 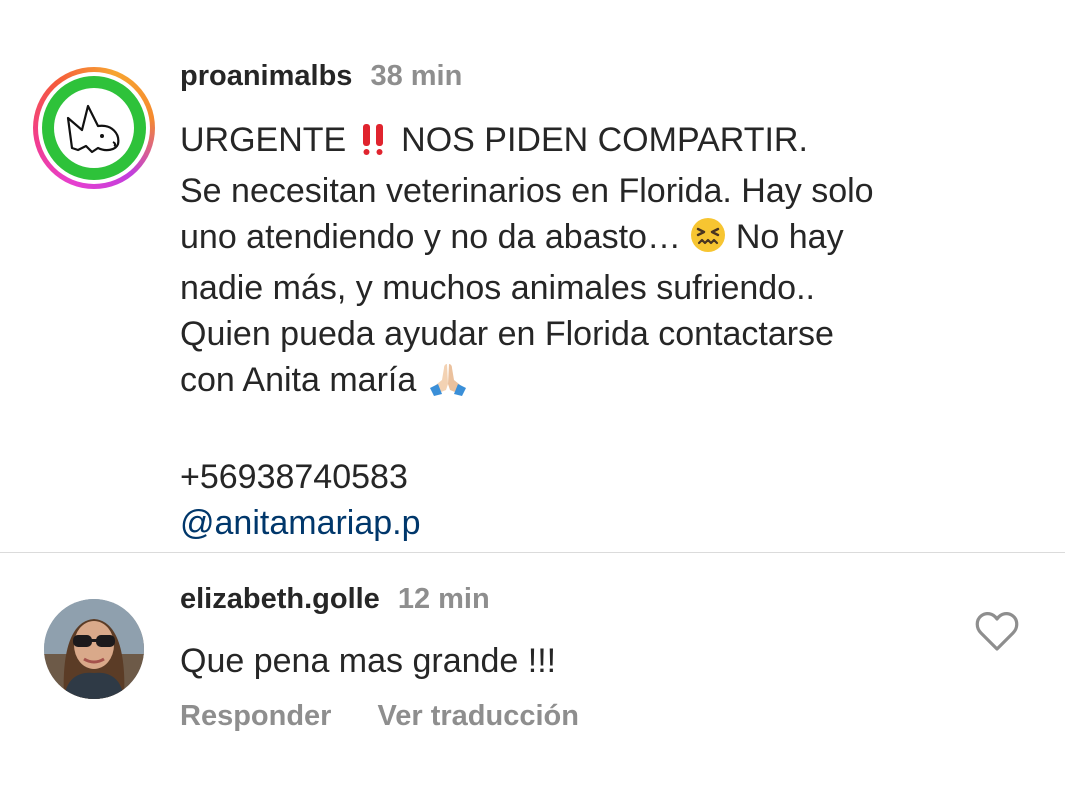 I want to click on caption-line: No hay, so click(x=789, y=237).